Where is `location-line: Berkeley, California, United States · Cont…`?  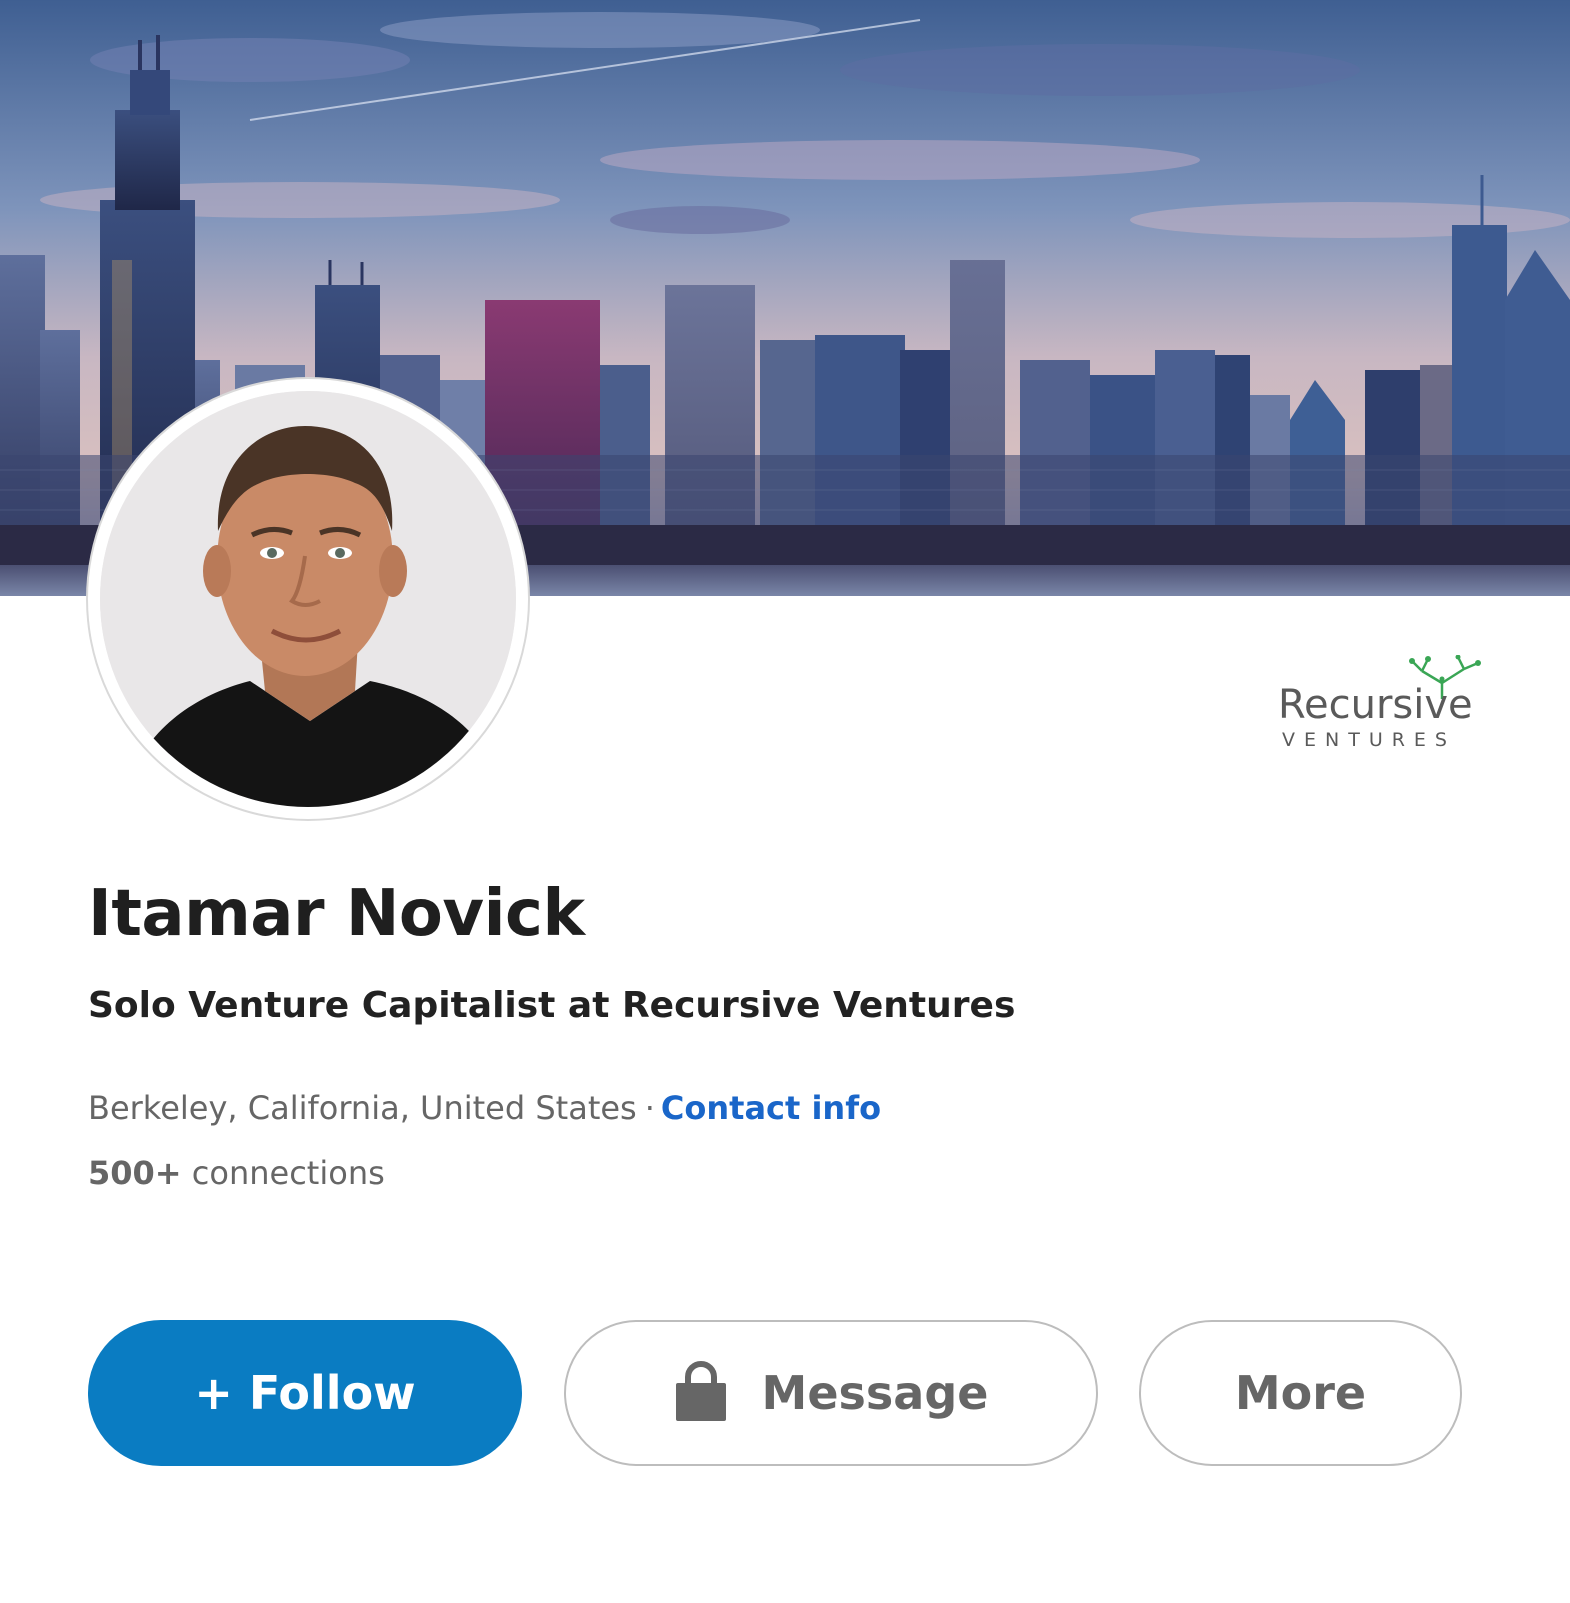
location-line: Berkeley, California, United States · Cont… is located at coordinates (484, 1108).